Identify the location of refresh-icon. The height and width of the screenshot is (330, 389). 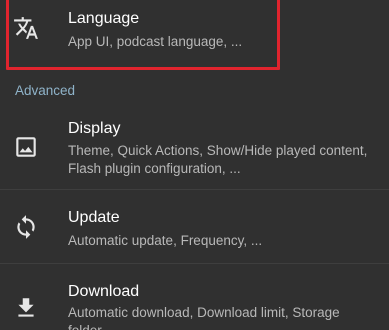
(26, 227).